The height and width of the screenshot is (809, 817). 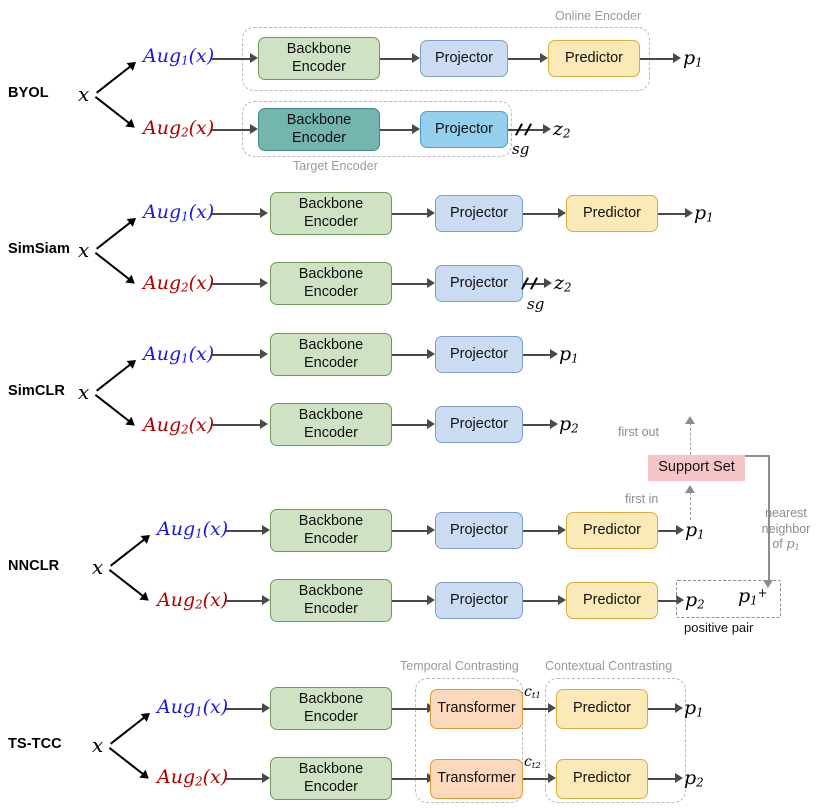 I want to click on support-set-box: Support Set, so click(x=696, y=468).